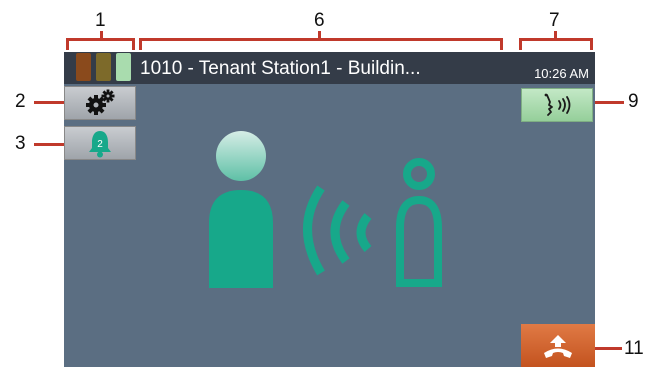 The width and height of the screenshot is (656, 367). I want to click on end-call-button, so click(558, 345).